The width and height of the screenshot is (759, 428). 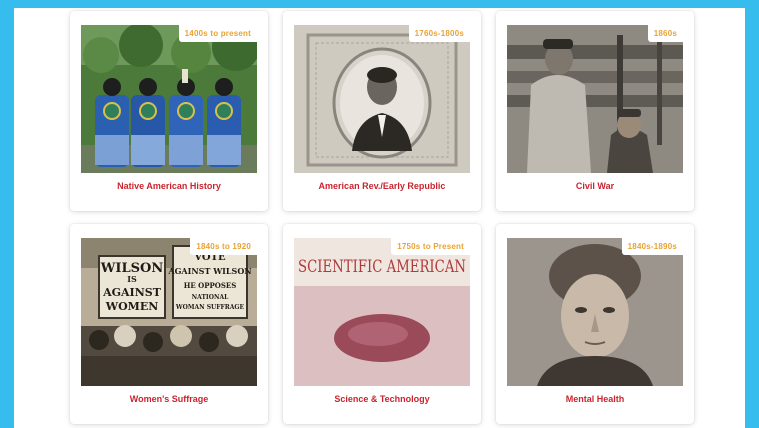 I want to click on topic-label: Civil War, so click(x=595, y=186).